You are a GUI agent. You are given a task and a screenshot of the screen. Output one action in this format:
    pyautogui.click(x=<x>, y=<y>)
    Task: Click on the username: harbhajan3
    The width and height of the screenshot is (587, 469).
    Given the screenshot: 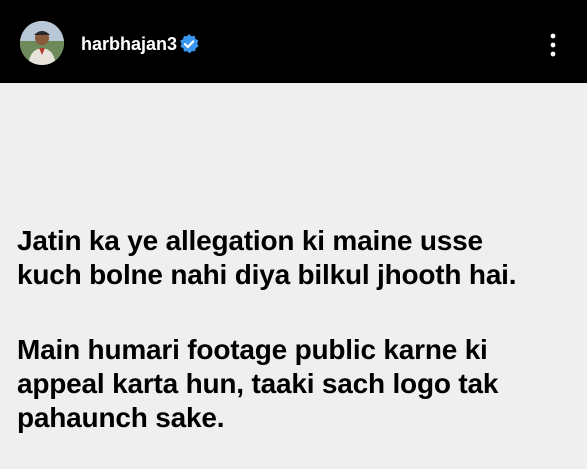 What is the action you would take?
    pyautogui.click(x=129, y=44)
    